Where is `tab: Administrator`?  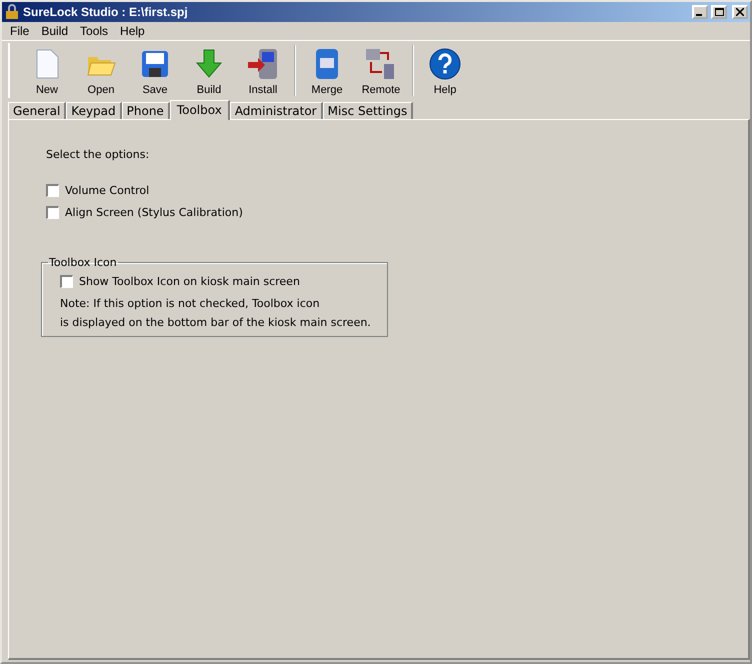 tab: Administrator is located at coordinates (276, 110).